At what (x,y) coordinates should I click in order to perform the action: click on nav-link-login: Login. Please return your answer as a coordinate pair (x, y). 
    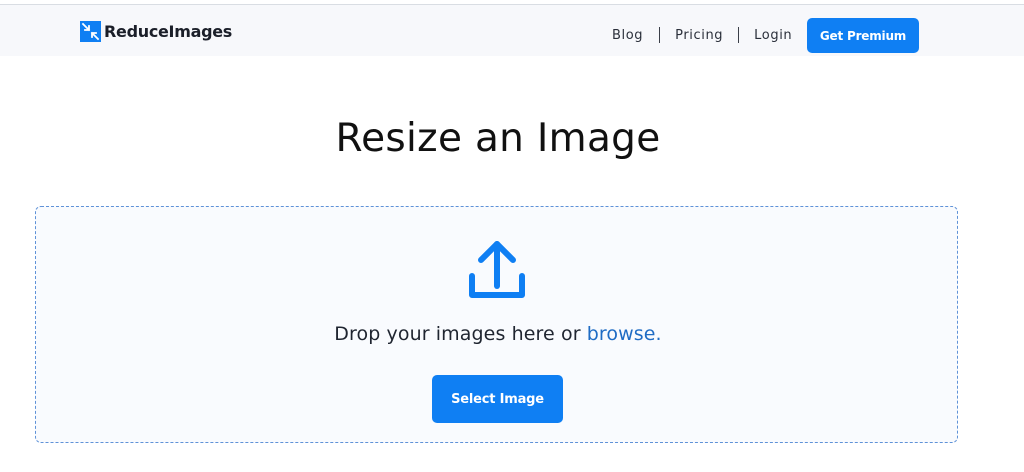
    Looking at the image, I should click on (773, 35).